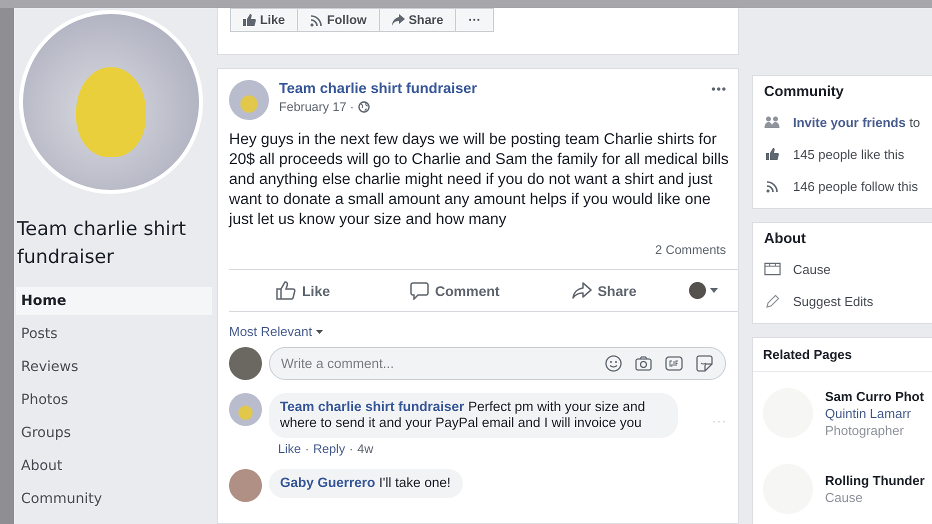 The width and height of the screenshot is (932, 524). What do you see at coordinates (874, 413) in the screenshot?
I see `friend-name: Quintin Lamarr` at bounding box center [874, 413].